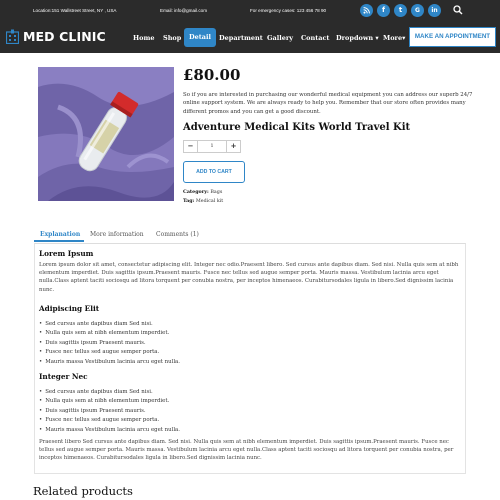  Describe the element at coordinates (315, 38) in the screenshot. I see `nav-contact: Contact` at that location.